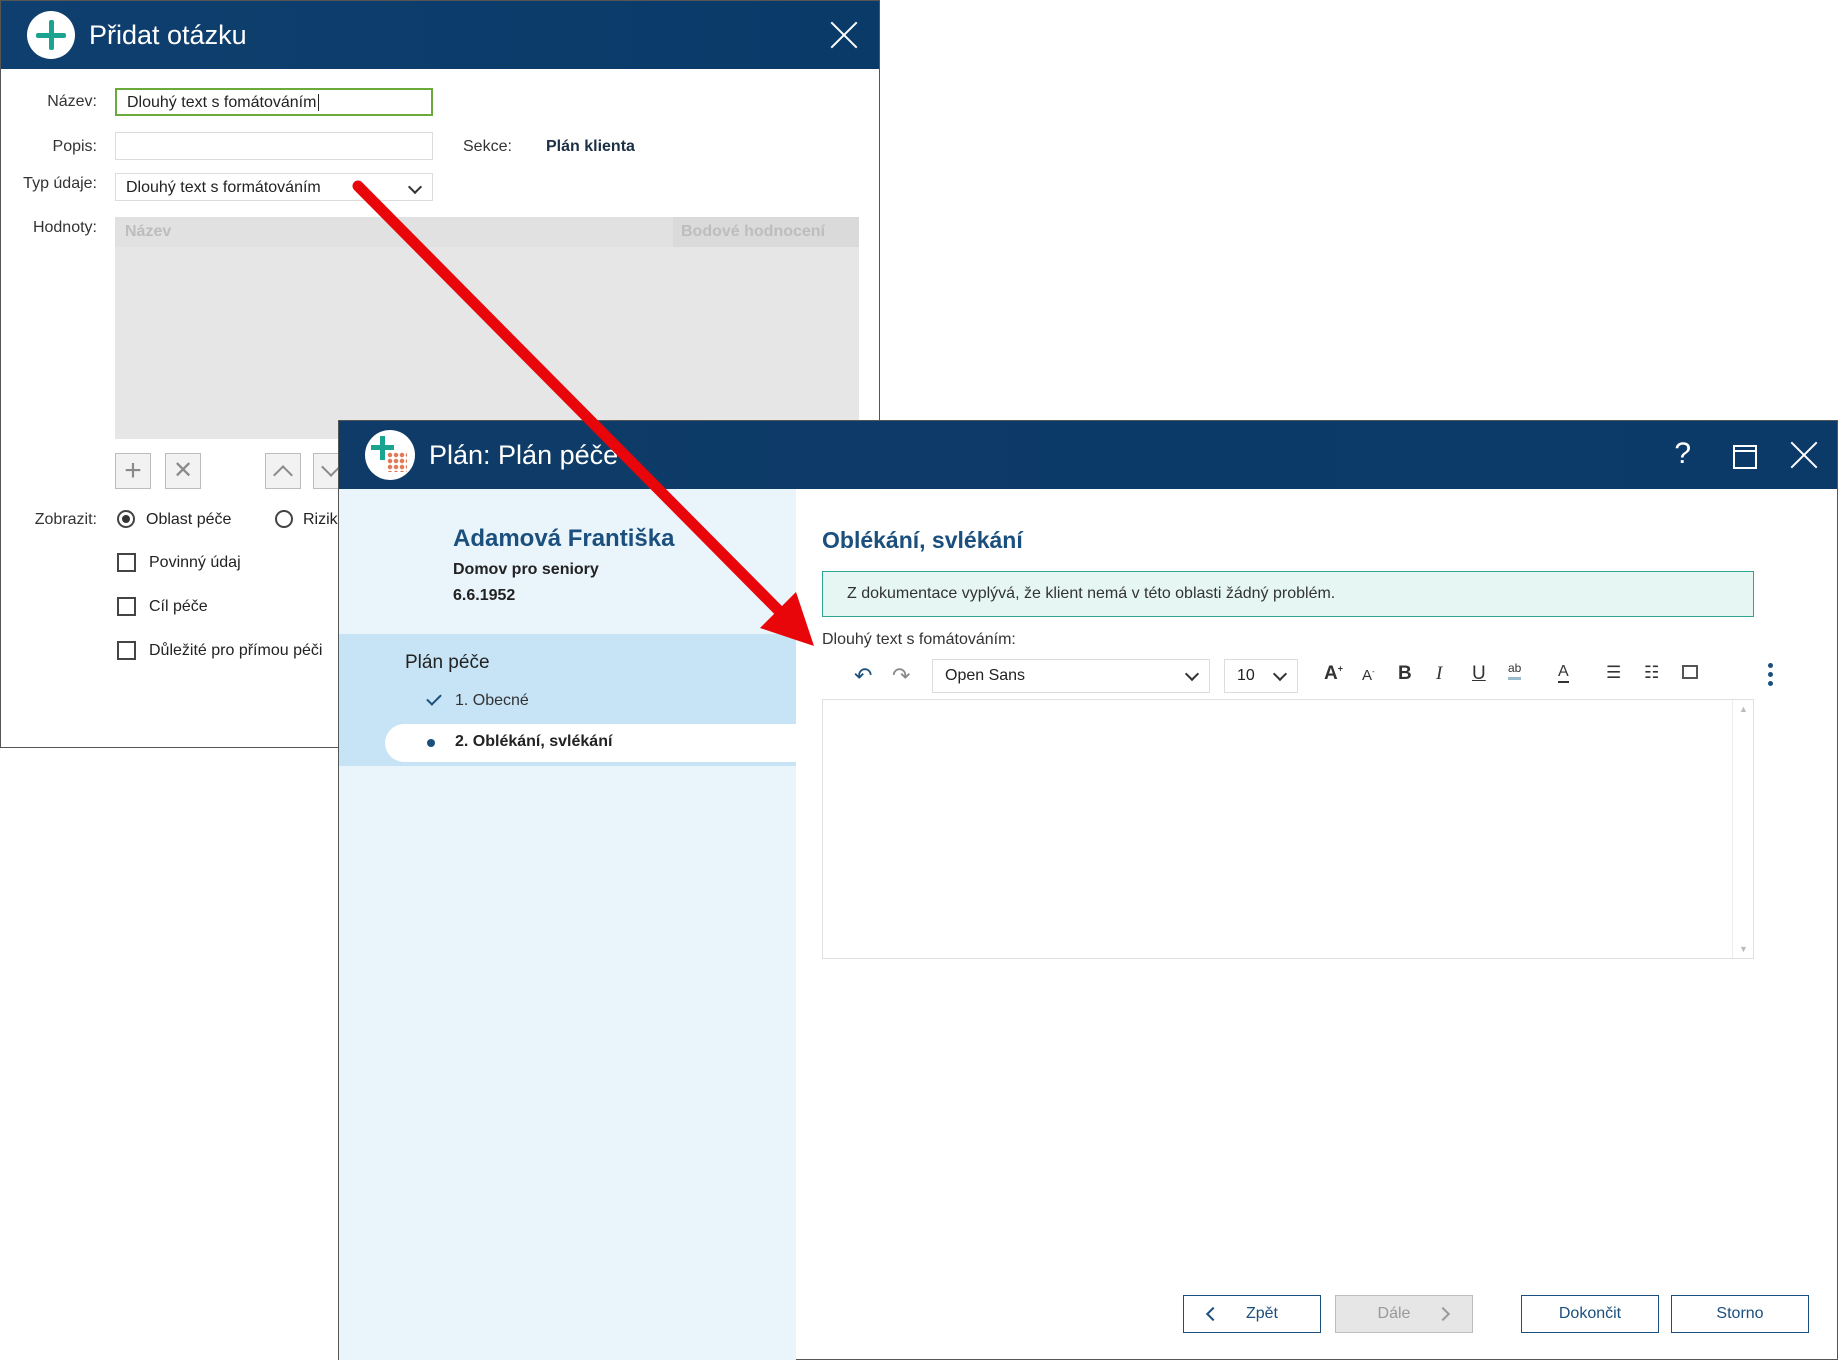  What do you see at coordinates (189, 519) in the screenshot?
I see `radio-oblast-pece-label: Oblast péče` at bounding box center [189, 519].